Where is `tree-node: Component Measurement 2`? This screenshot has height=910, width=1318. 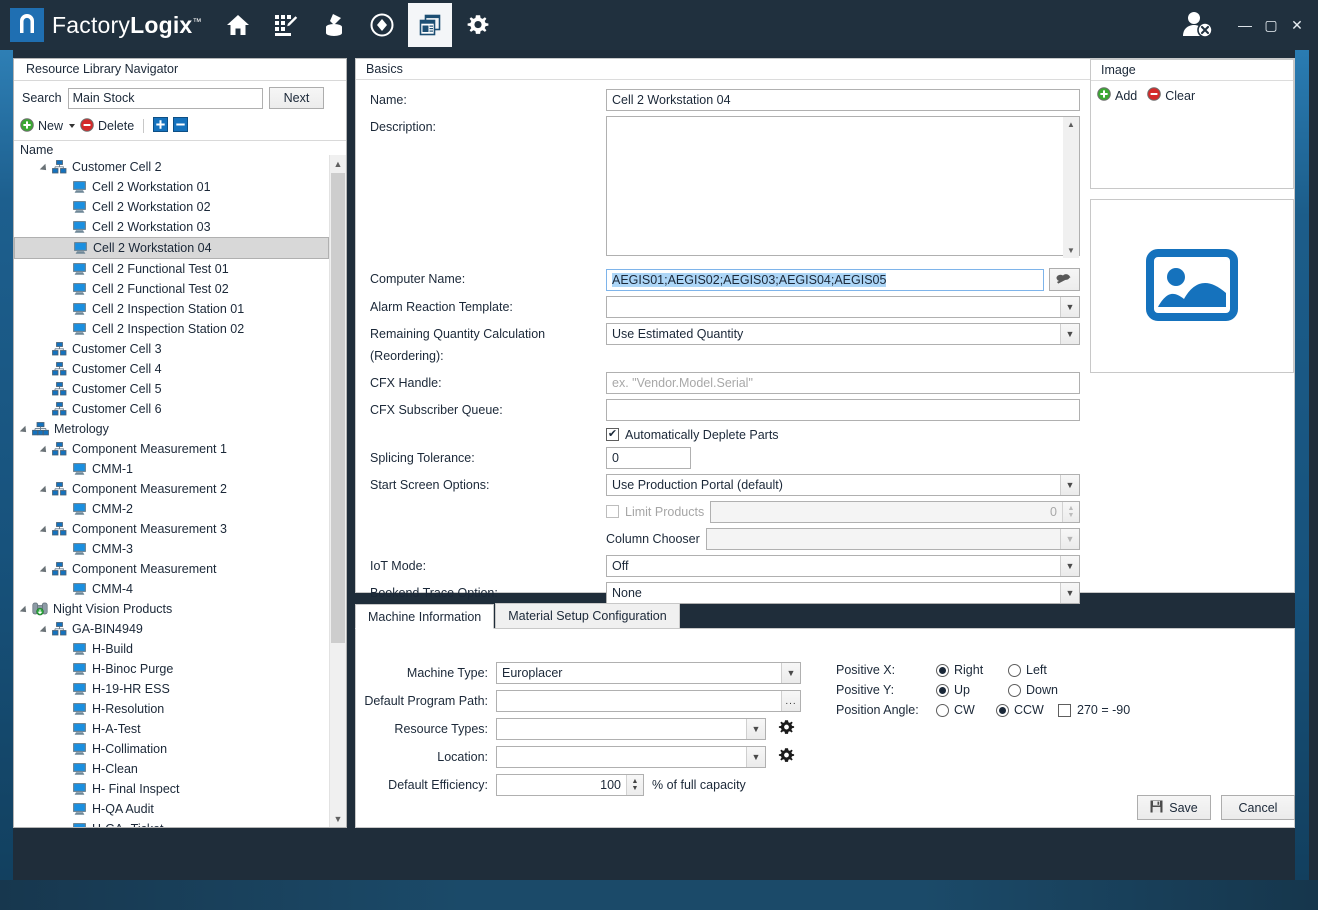 tree-node: Component Measurement 2 is located at coordinates (171, 489).